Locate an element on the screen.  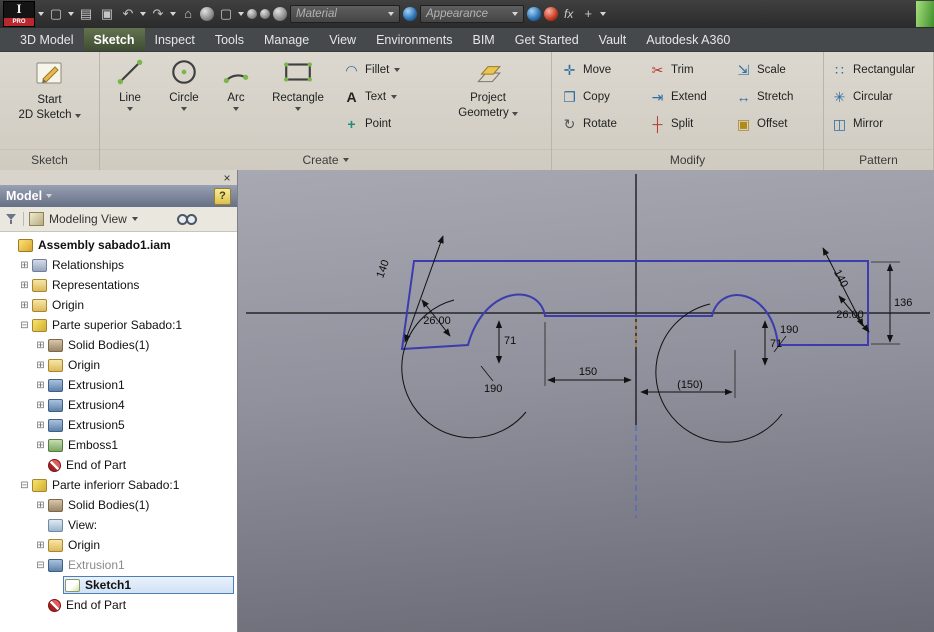
inventor-logo: I PRO is located at coordinates (19, 14).